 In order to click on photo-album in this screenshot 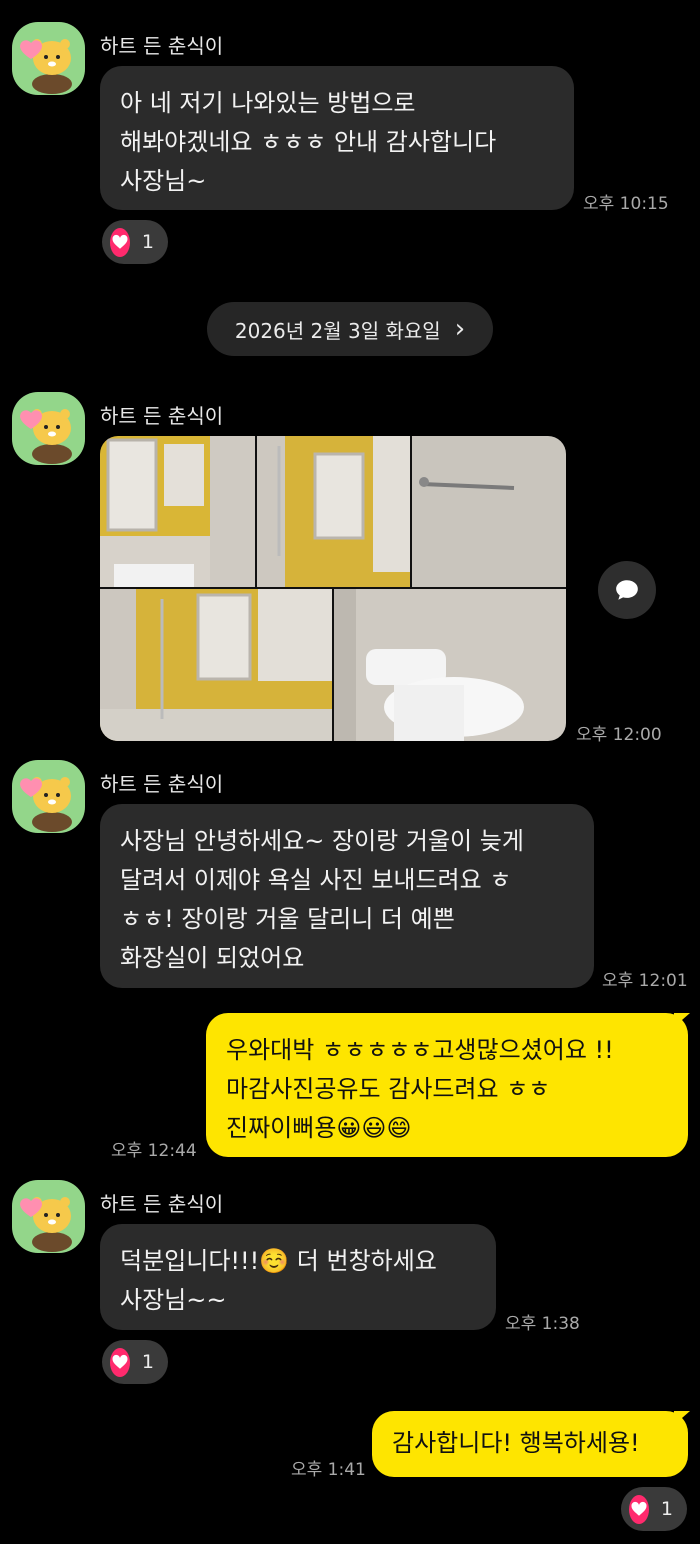, I will do `click(333, 588)`.